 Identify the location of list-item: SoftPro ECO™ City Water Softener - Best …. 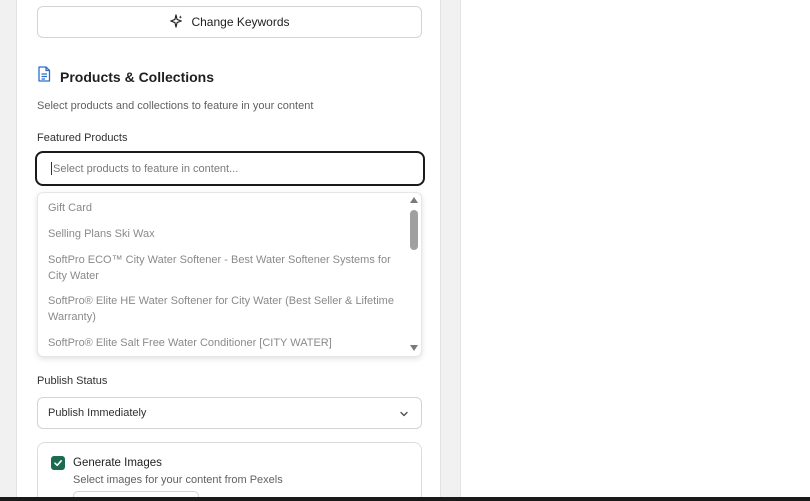
(225, 268).